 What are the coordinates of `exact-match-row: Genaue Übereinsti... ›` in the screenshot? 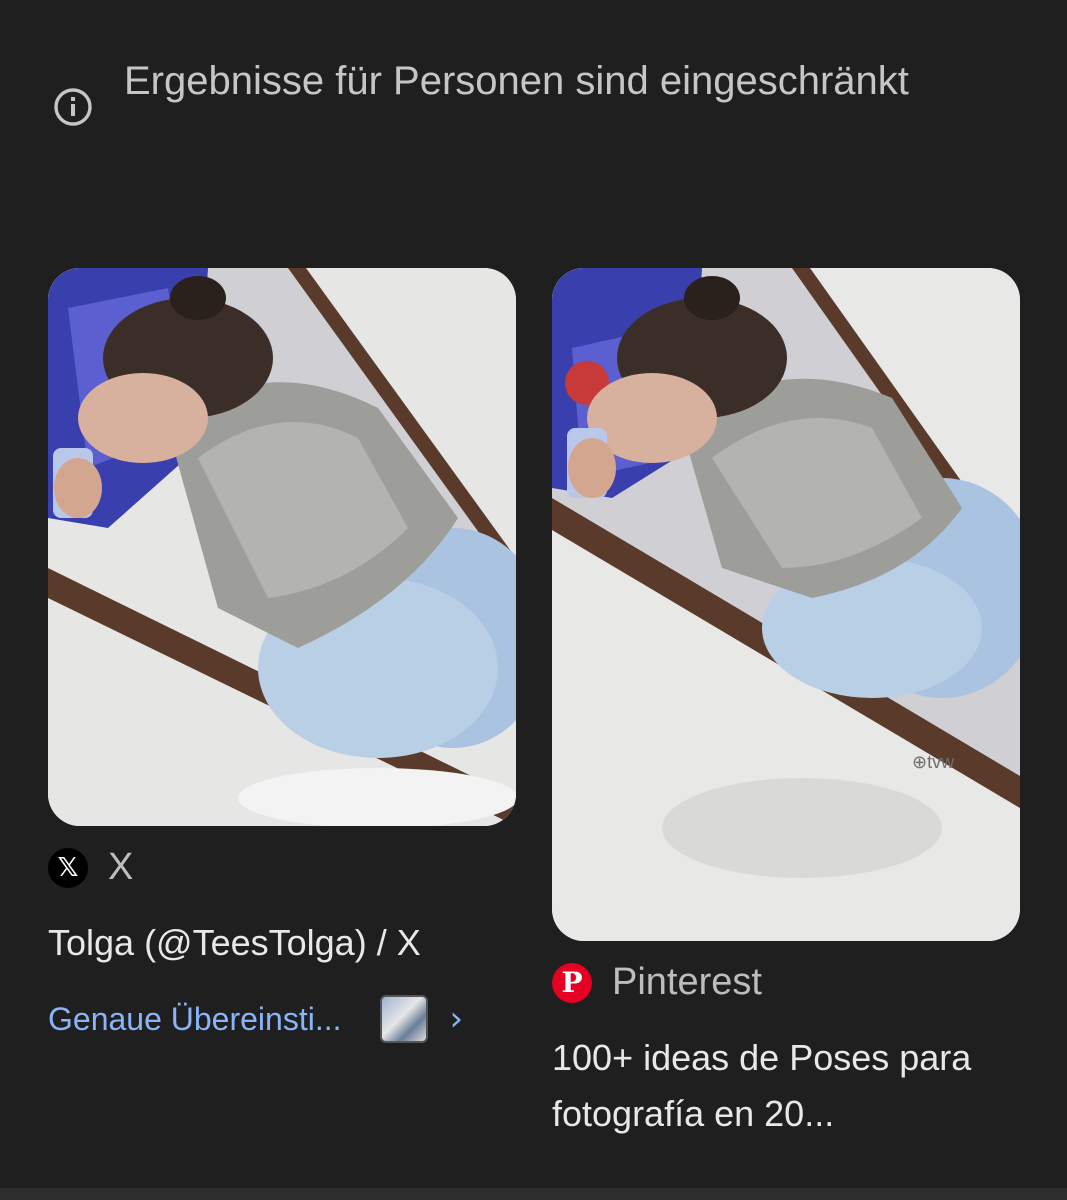 It's located at (282, 1019).